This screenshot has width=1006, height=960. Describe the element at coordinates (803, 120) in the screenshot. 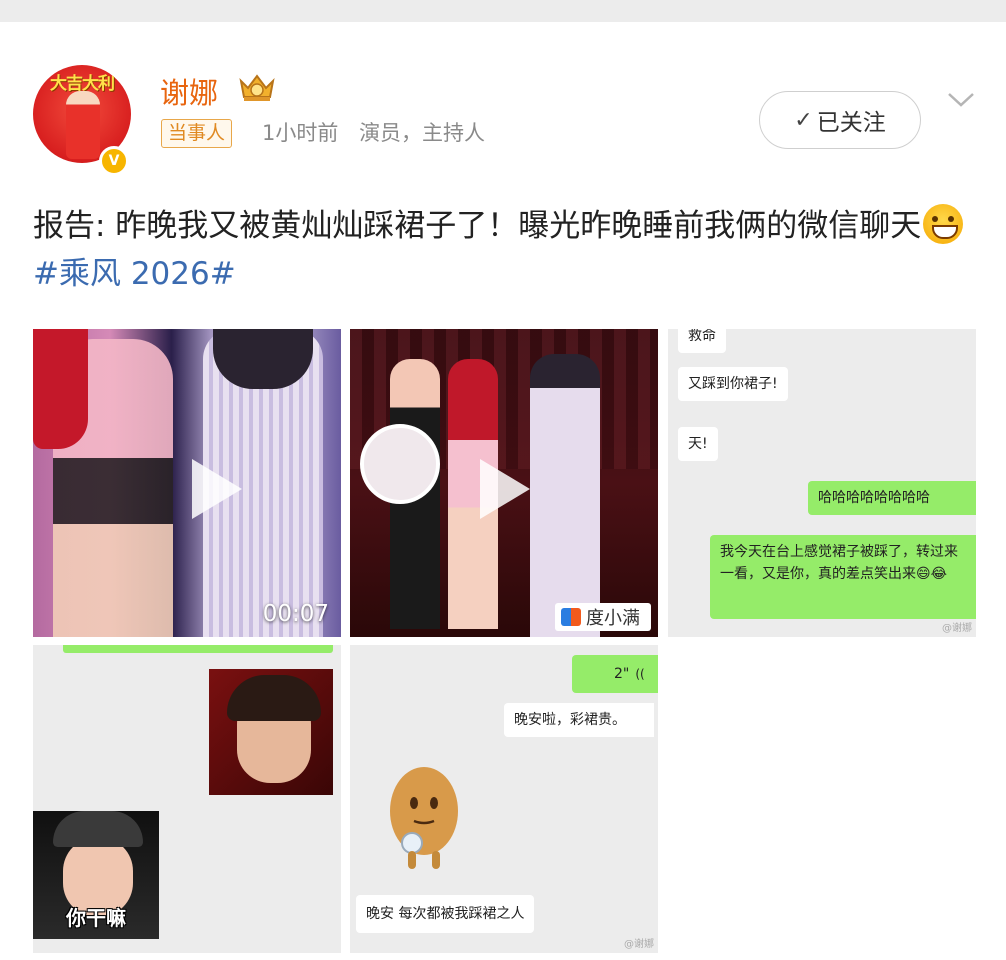

I see `check-icon: ✓` at that location.